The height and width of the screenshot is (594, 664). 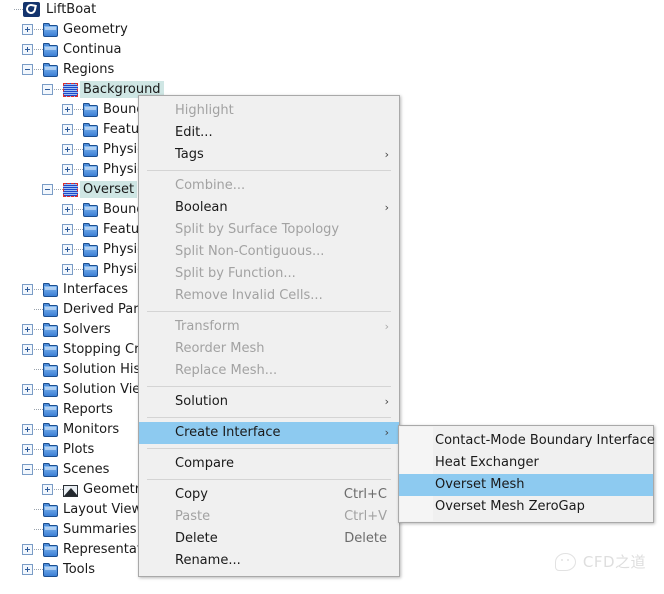 What do you see at coordinates (526, 463) in the screenshot?
I see `submenu-item: Heat Exchanger` at bounding box center [526, 463].